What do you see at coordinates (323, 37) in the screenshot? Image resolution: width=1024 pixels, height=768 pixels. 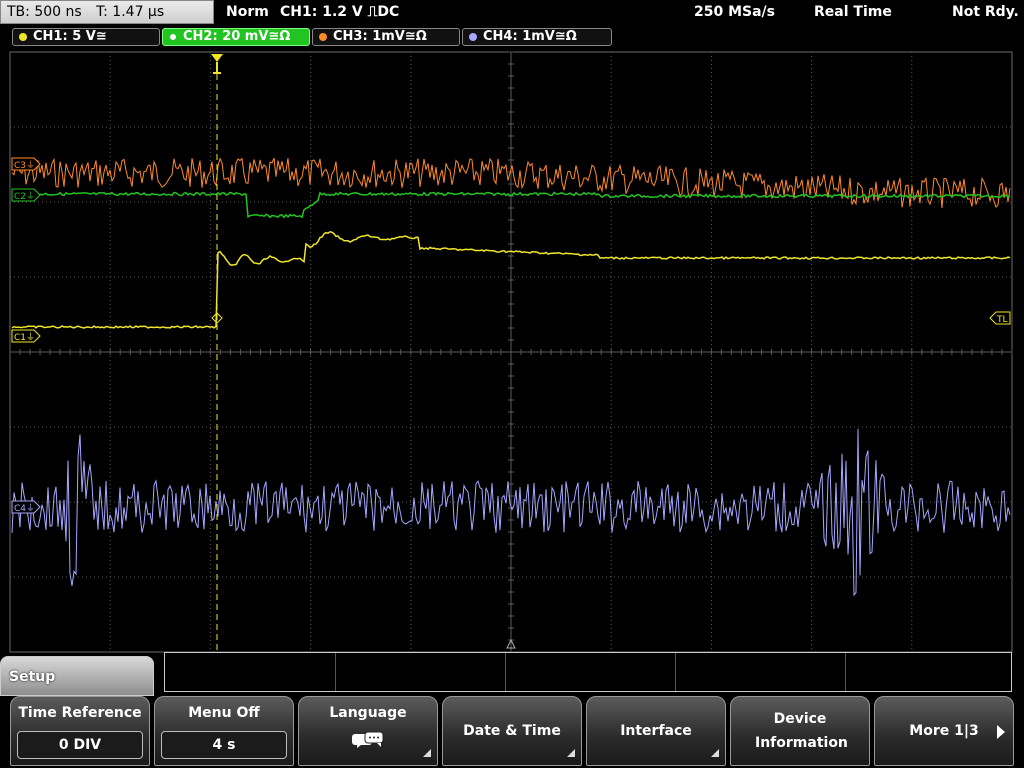 I see `ch3-color-dot` at bounding box center [323, 37].